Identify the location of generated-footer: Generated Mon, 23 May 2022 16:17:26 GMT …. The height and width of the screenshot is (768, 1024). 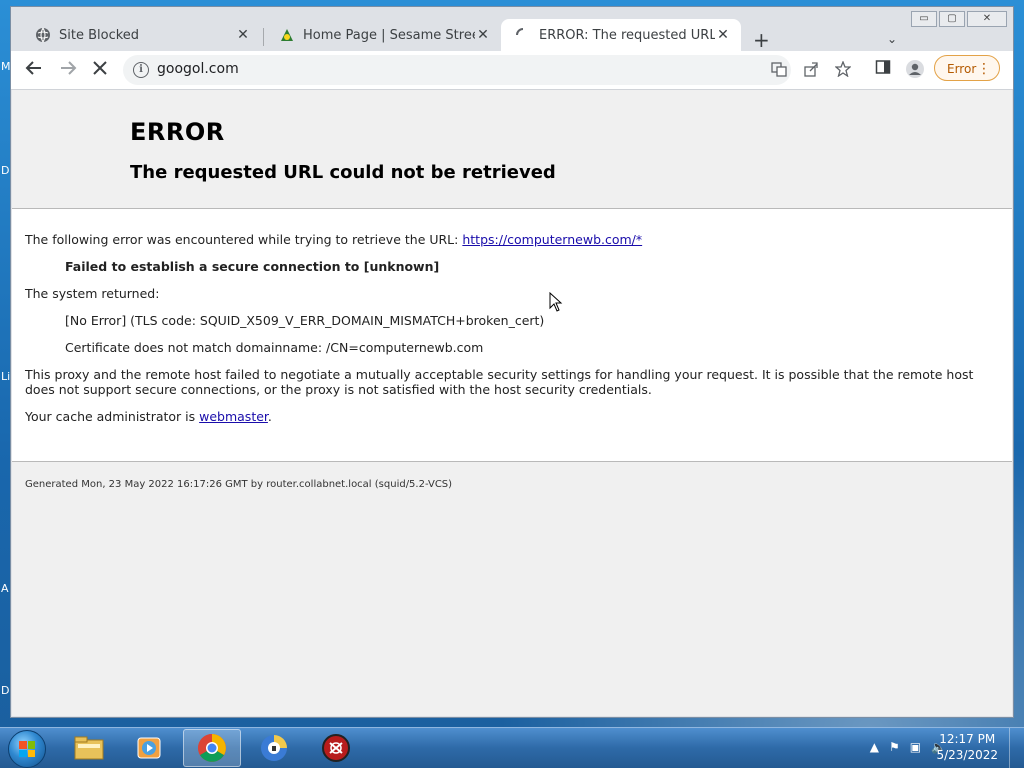
(239, 484).